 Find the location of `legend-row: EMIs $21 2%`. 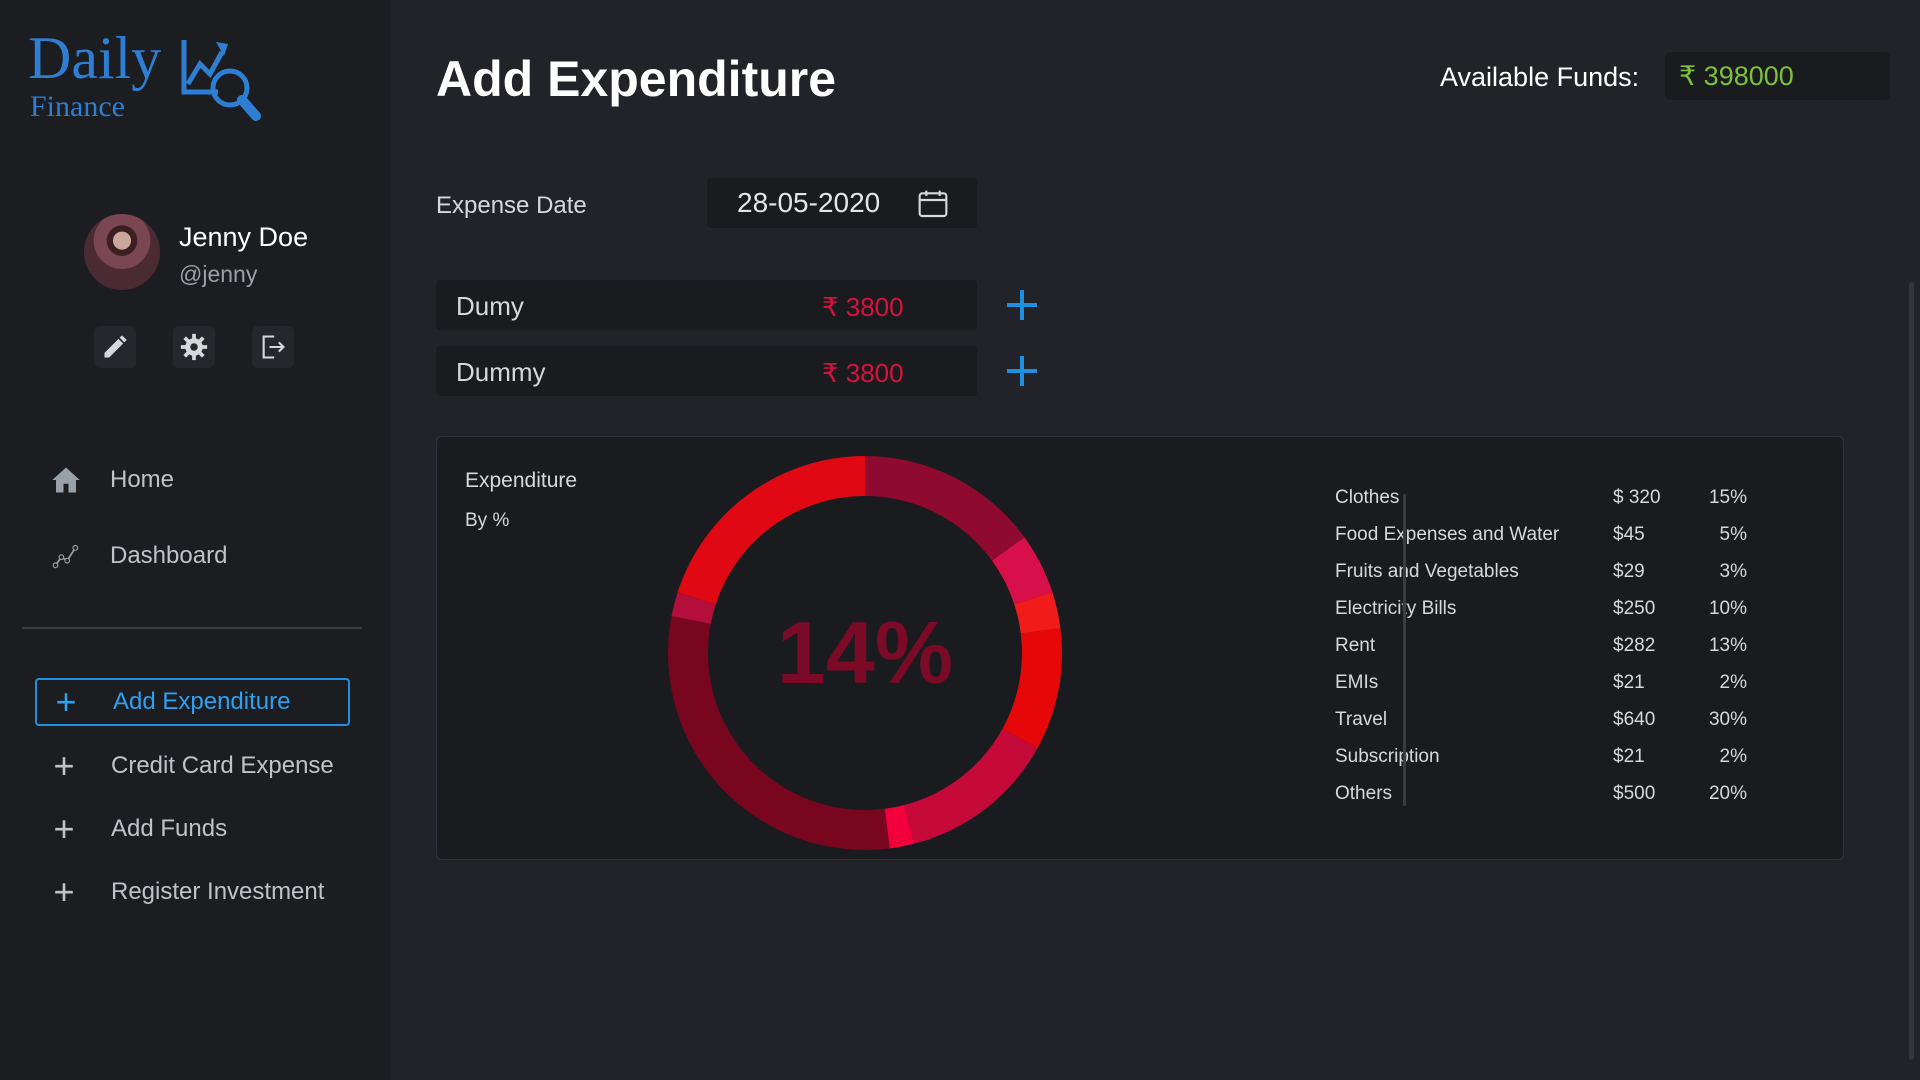

legend-row: EMIs $21 2% is located at coordinates (1555, 687).